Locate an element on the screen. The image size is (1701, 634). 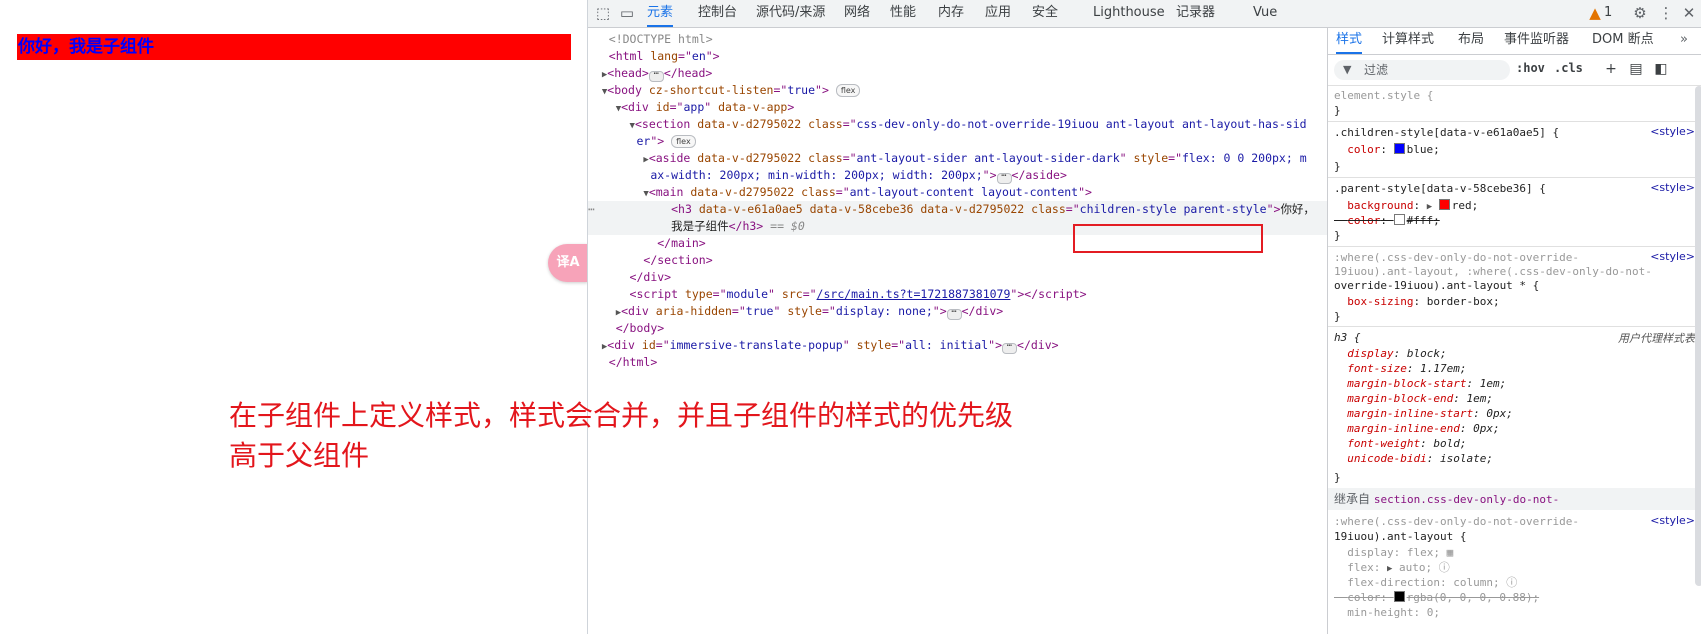
ua-prop-5: margin-inline-end: 0px; is located at coordinates (1416, 428).